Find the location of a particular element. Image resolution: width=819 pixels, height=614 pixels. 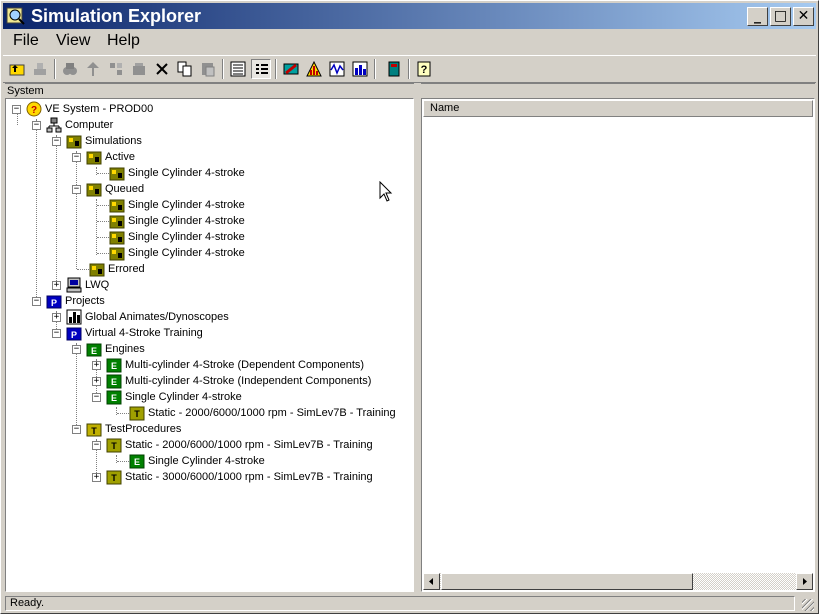

warning-chart-icon is located at coordinates (314, 69).